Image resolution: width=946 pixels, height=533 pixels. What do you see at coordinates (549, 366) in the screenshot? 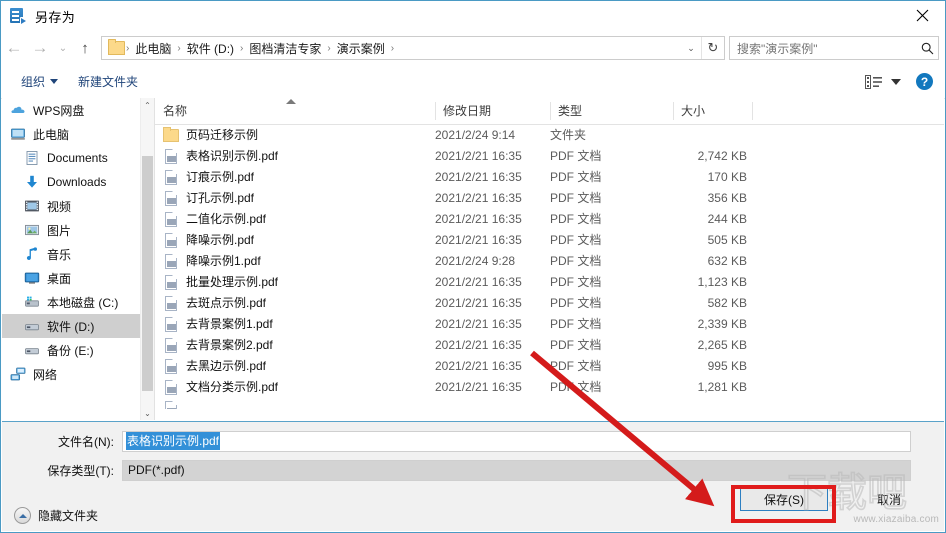
I see `table-row: 去黑边示例.pdf 2021/2/21 16:35 PDF 文档 995 KB` at bounding box center [549, 366].